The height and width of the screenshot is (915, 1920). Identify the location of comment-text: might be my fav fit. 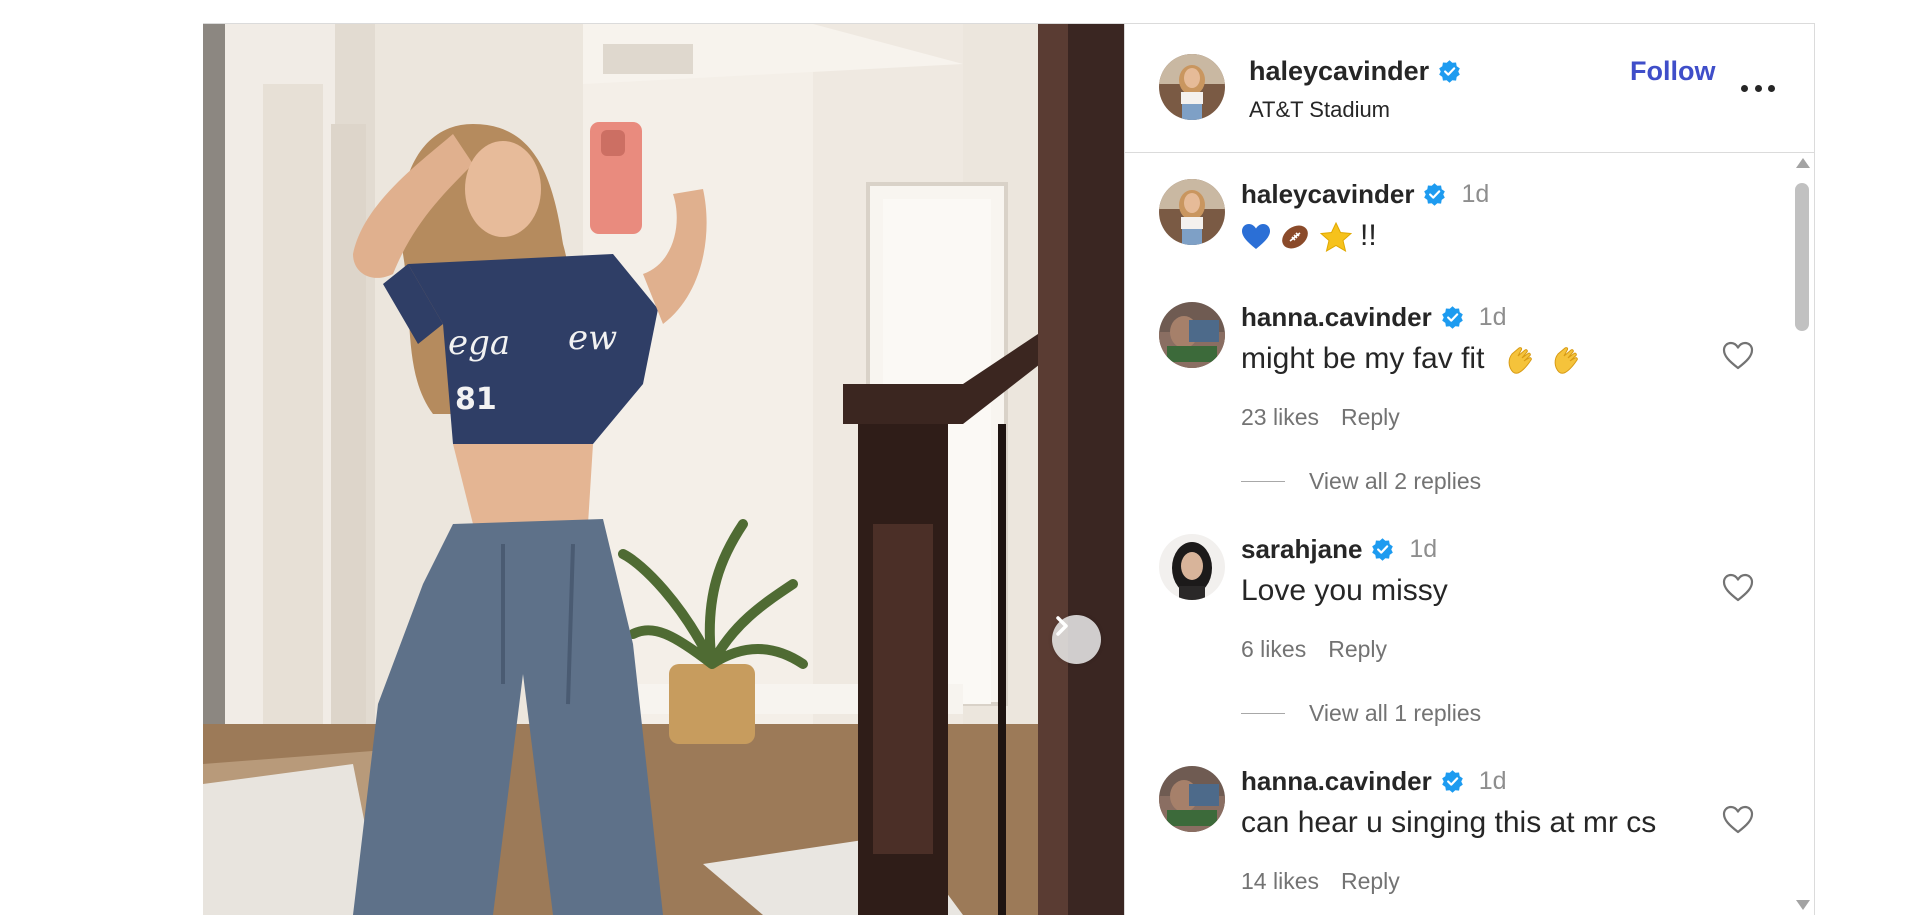
(1363, 358).